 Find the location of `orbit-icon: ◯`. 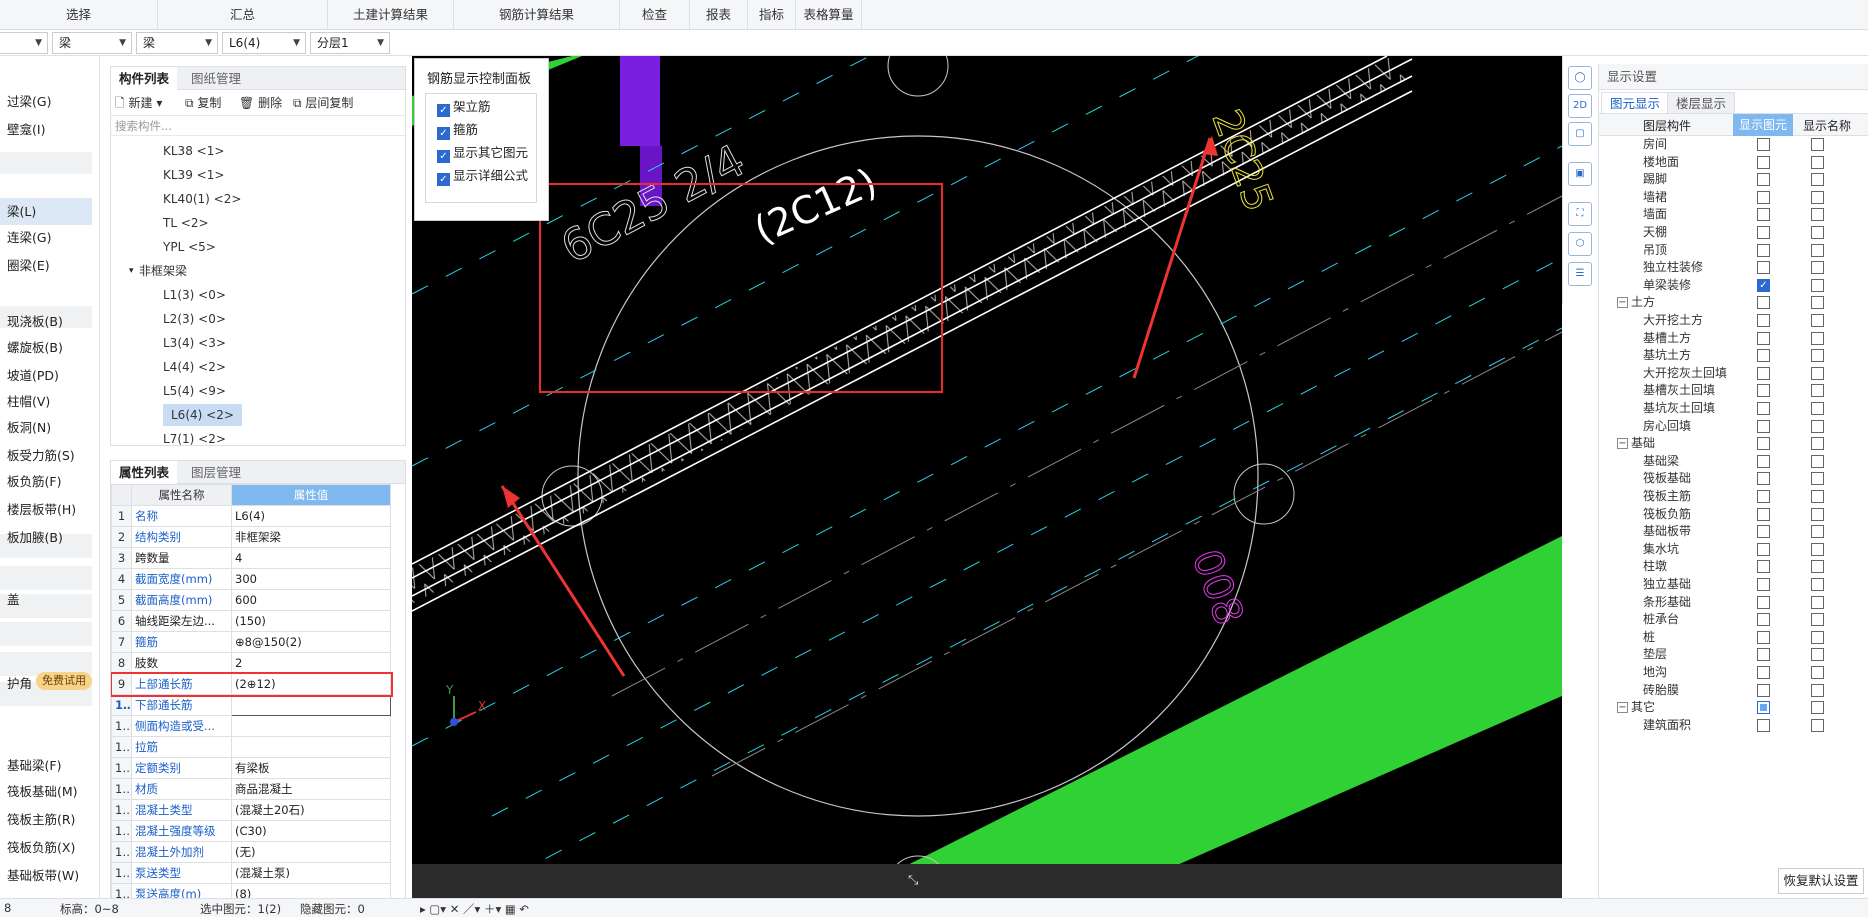

orbit-icon: ◯ is located at coordinates (1580, 78).